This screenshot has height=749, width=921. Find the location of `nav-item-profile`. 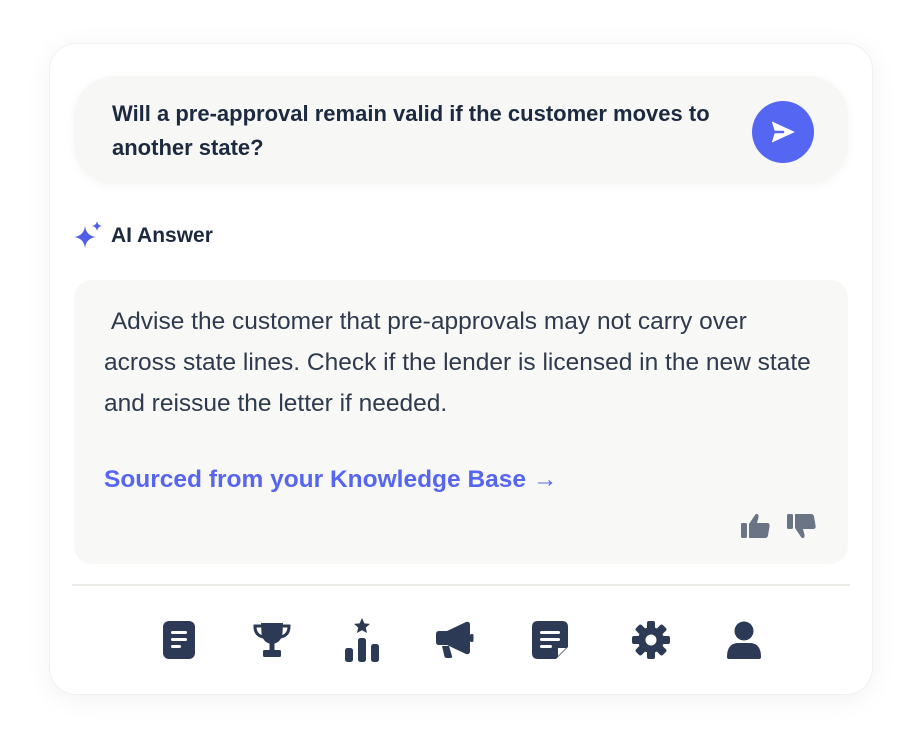

nav-item-profile is located at coordinates (744, 640).